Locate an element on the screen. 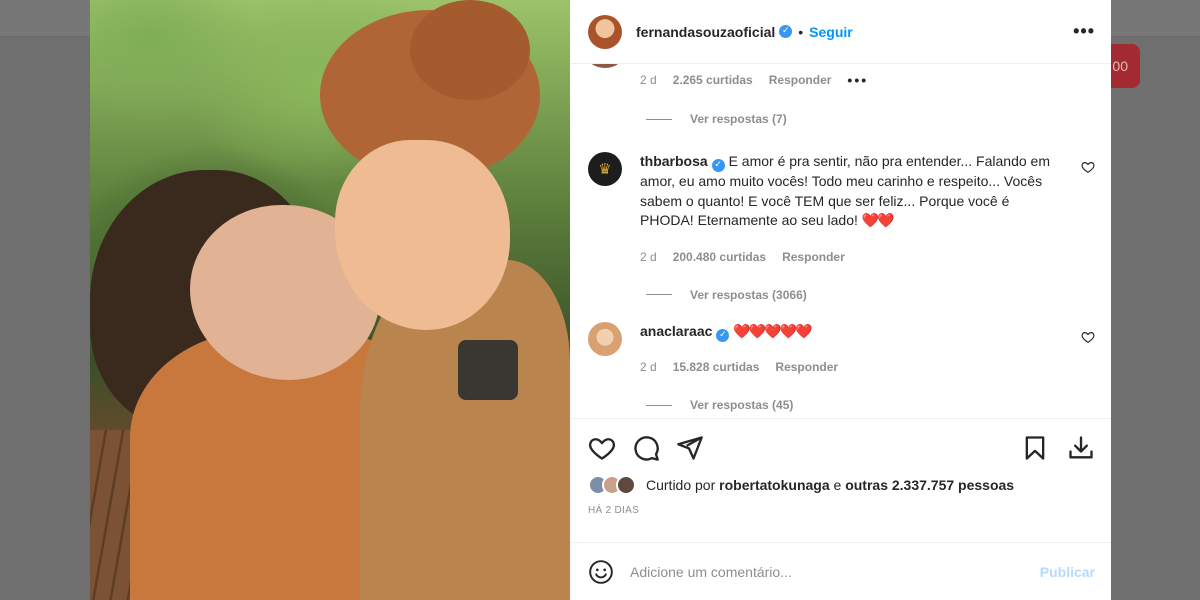 This screenshot has width=1200, height=600. emoji-icon is located at coordinates (601, 572).